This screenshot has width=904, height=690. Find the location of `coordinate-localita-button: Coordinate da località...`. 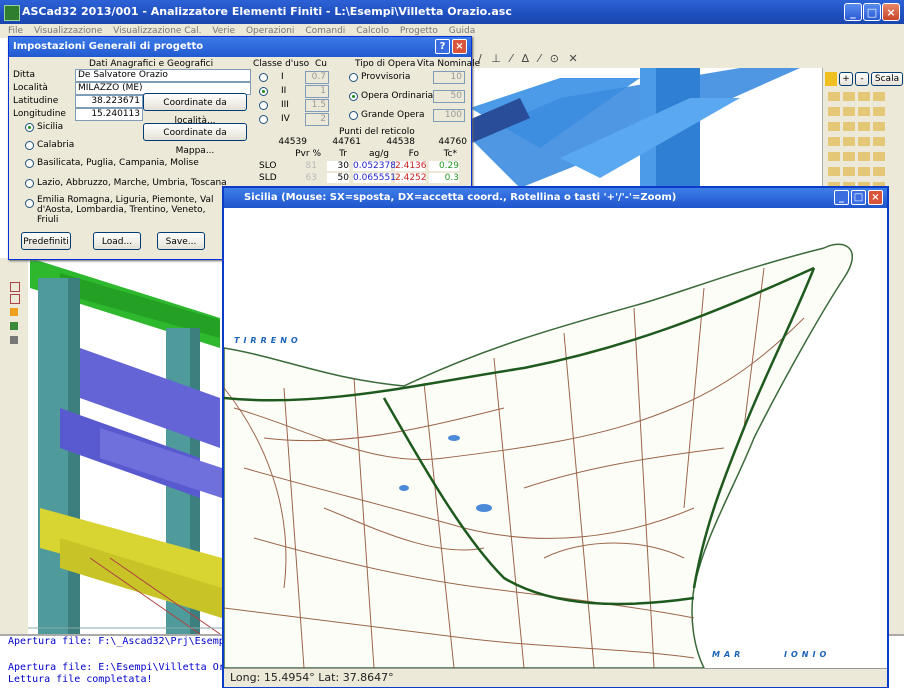

coordinate-localita-button: Coordinate da località... is located at coordinates (195, 109).